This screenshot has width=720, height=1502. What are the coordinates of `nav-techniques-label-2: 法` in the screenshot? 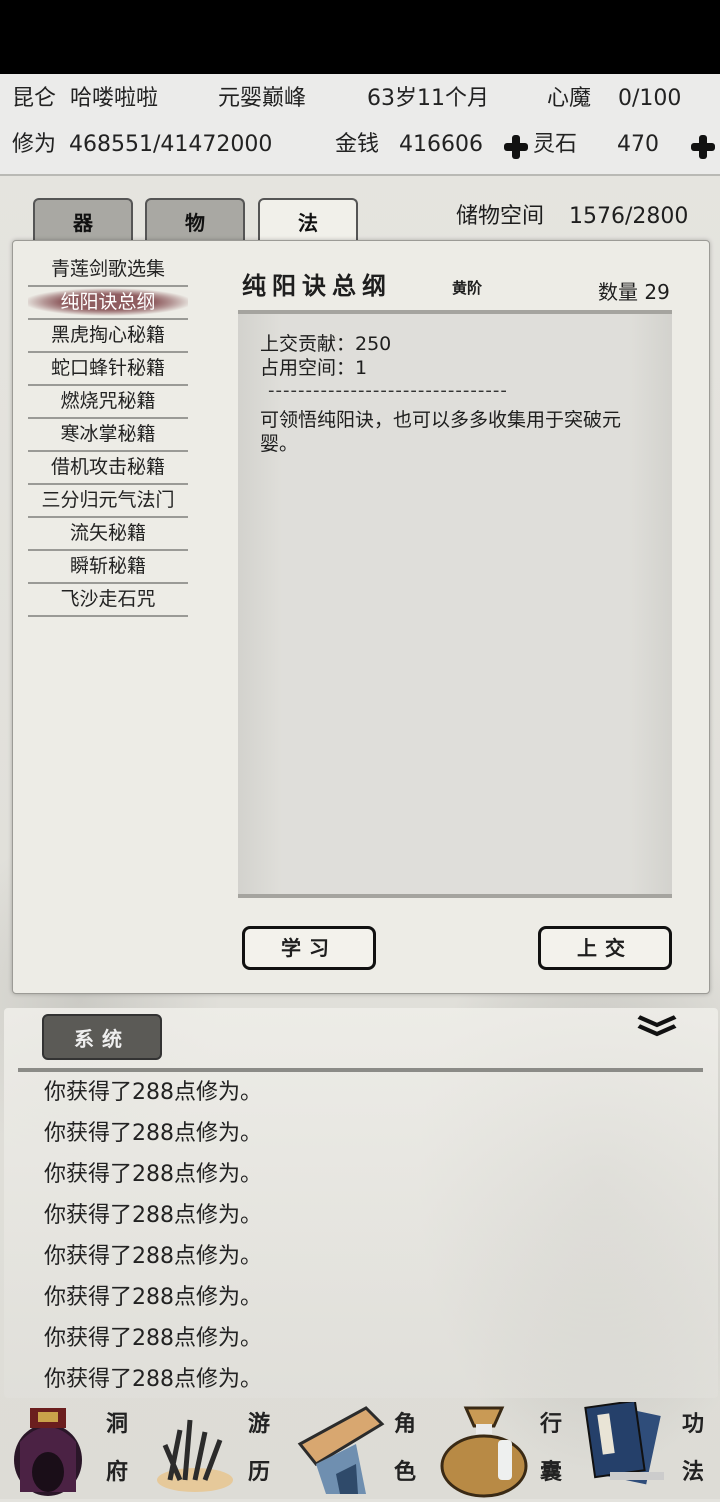 It's located at (693, 1472).